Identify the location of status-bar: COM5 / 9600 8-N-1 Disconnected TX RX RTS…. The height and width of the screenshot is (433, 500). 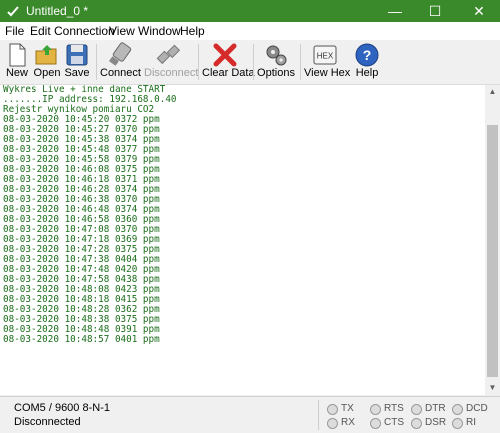
(250, 414).